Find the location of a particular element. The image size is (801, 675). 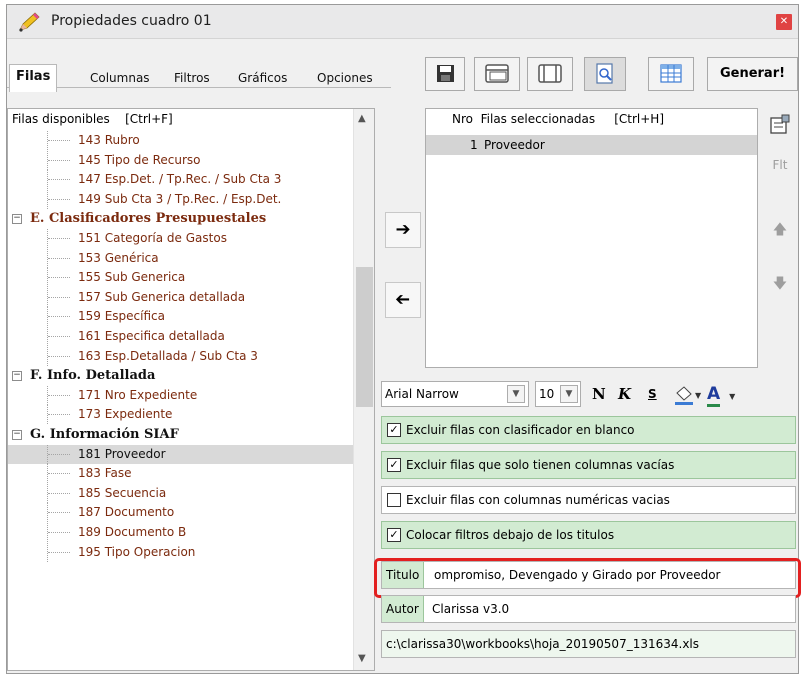

tree-group: − G. Información SIAF is located at coordinates (180, 434).